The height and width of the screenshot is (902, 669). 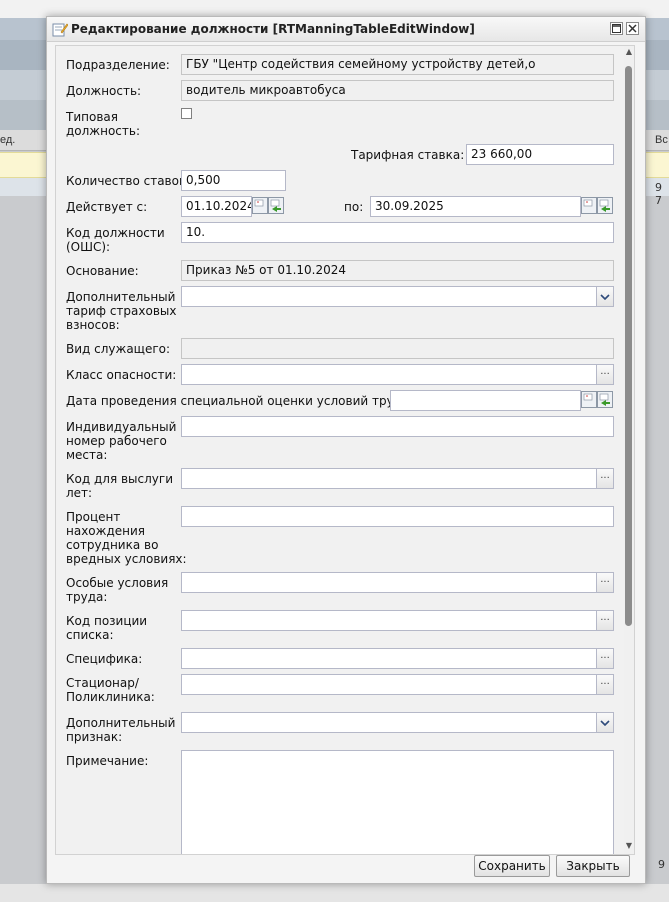 What do you see at coordinates (629, 846) in the screenshot?
I see `scroll-down-icon: ▼` at bounding box center [629, 846].